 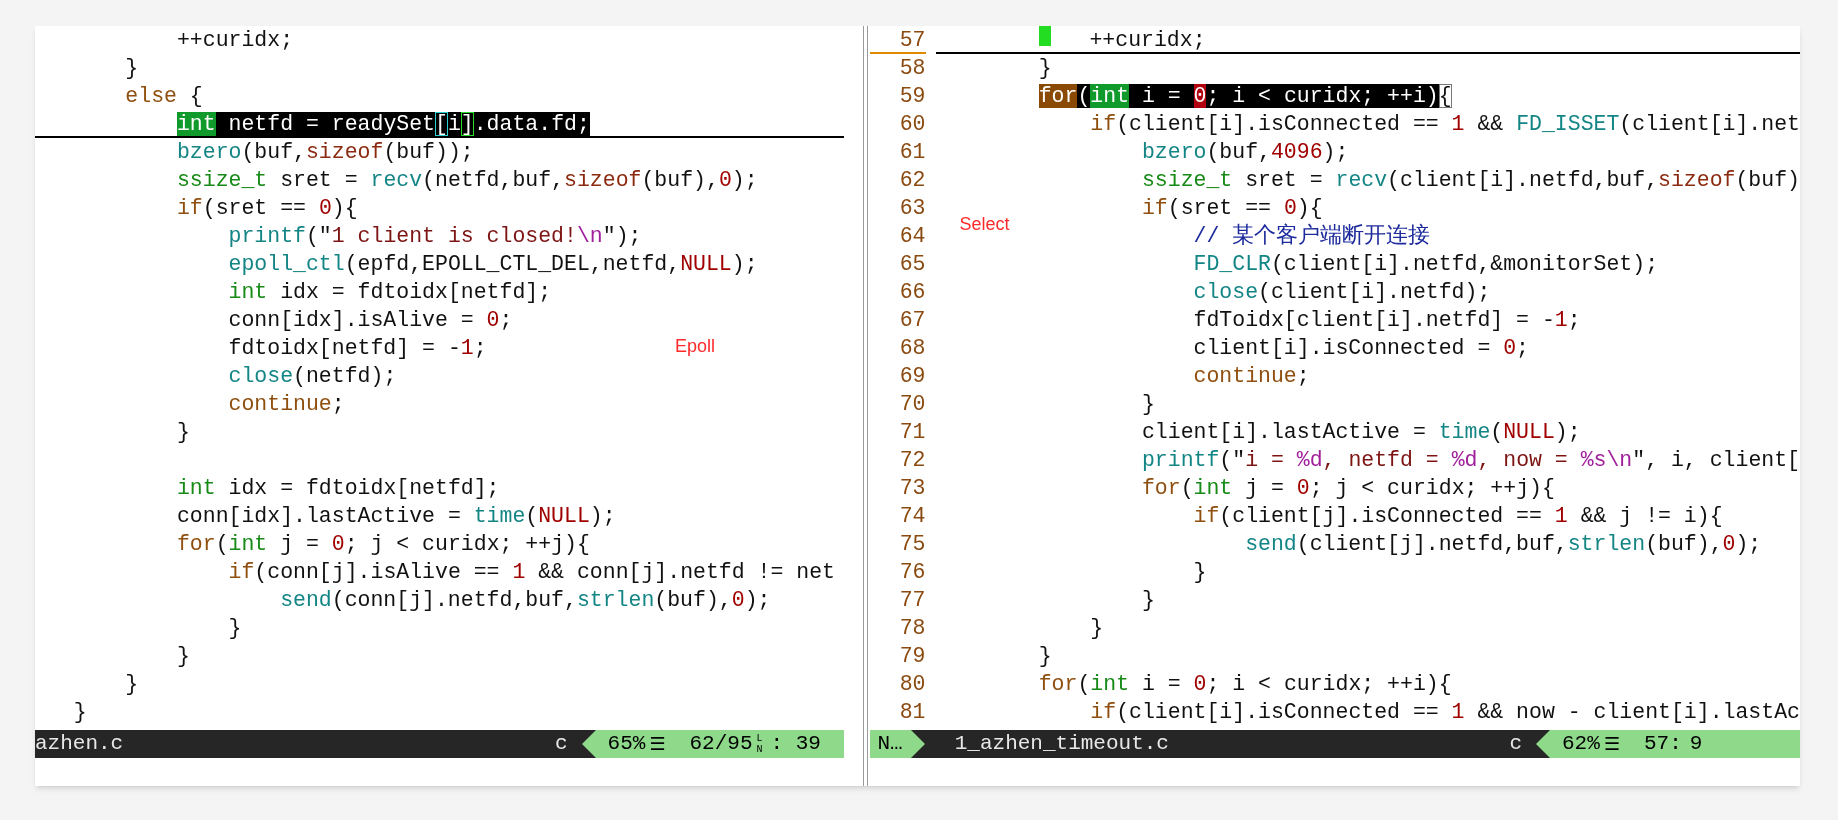 I want to click on code-line: conn[idx].isAlive = 0;, so click(x=370, y=319).